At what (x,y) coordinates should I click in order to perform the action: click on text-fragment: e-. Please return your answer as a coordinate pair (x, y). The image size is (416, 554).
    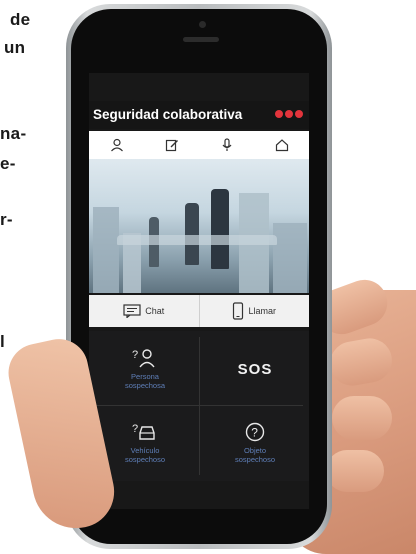
    Looking at the image, I should click on (8, 163).